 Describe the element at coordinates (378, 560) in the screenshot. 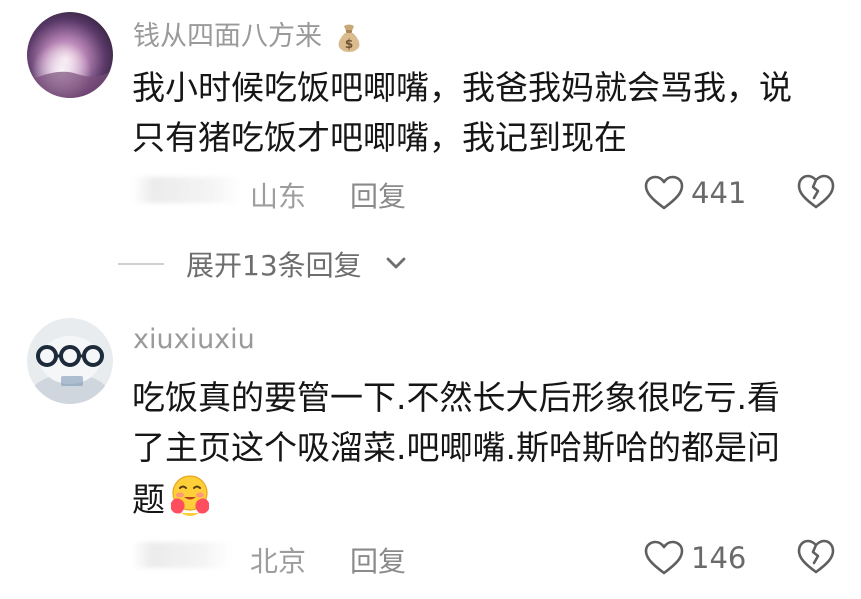

I see `reply-button: 回复` at that location.